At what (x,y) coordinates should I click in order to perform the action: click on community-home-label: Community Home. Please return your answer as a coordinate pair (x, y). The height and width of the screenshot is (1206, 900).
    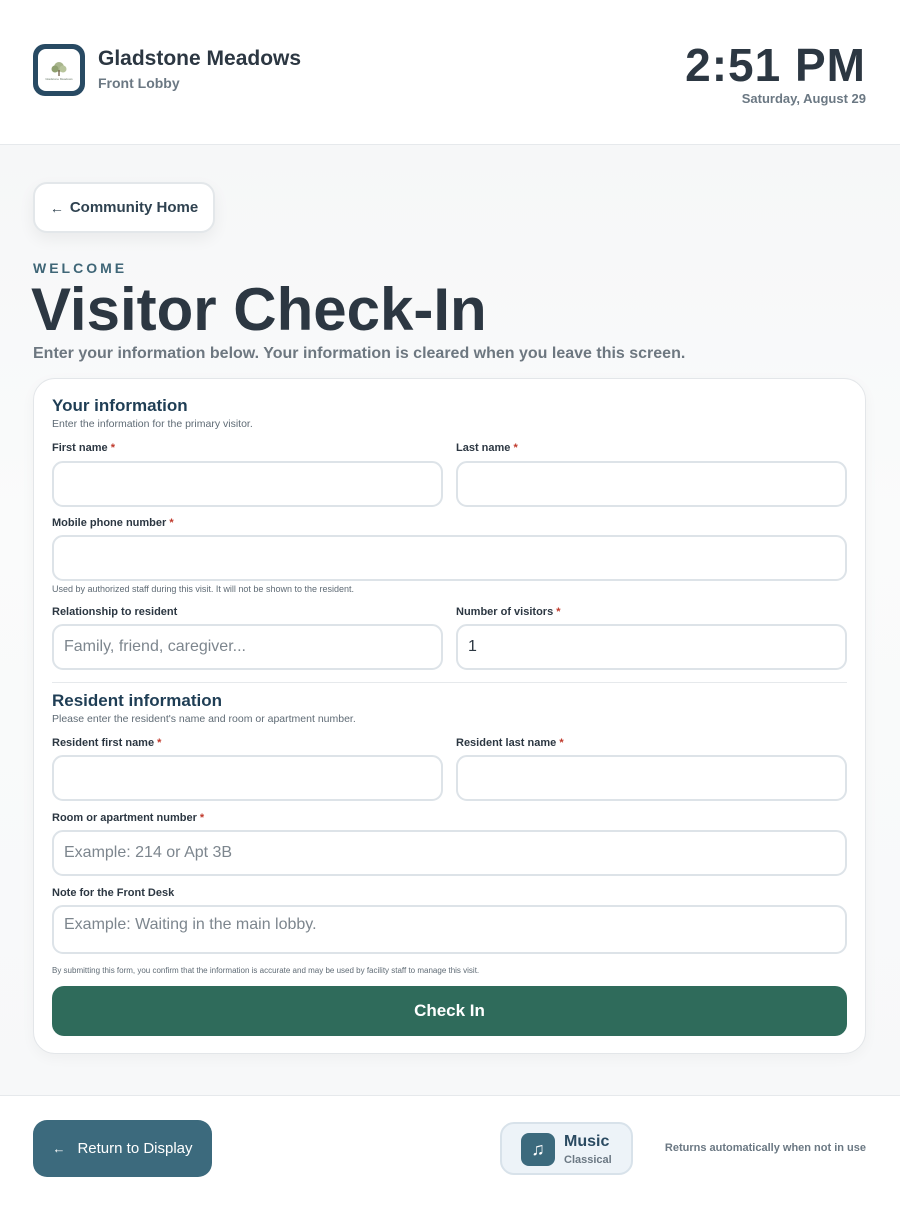
    Looking at the image, I should click on (134, 207).